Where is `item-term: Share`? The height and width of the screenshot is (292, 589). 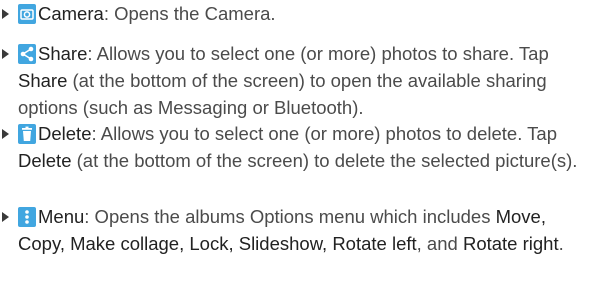 item-term: Share is located at coordinates (63, 53).